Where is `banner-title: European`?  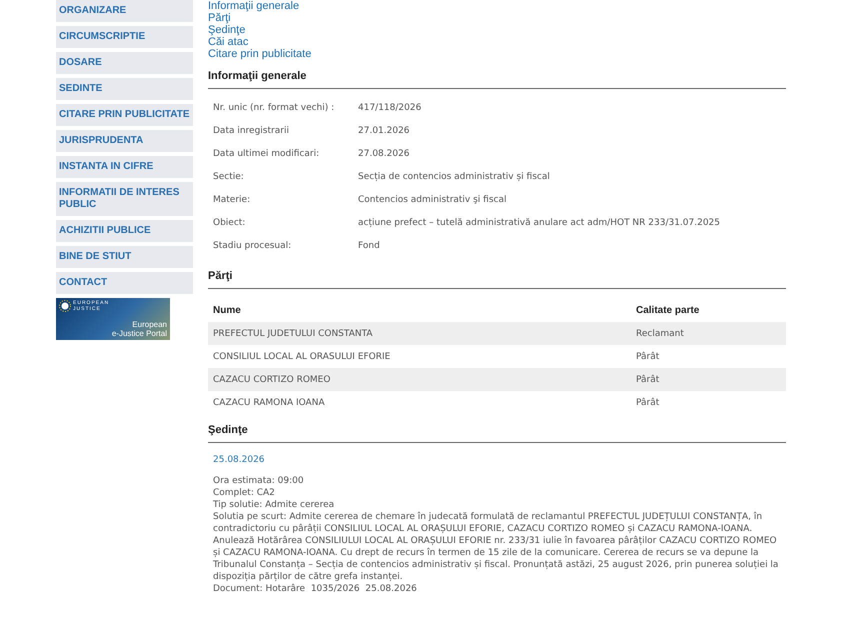 banner-title: European is located at coordinates (149, 324).